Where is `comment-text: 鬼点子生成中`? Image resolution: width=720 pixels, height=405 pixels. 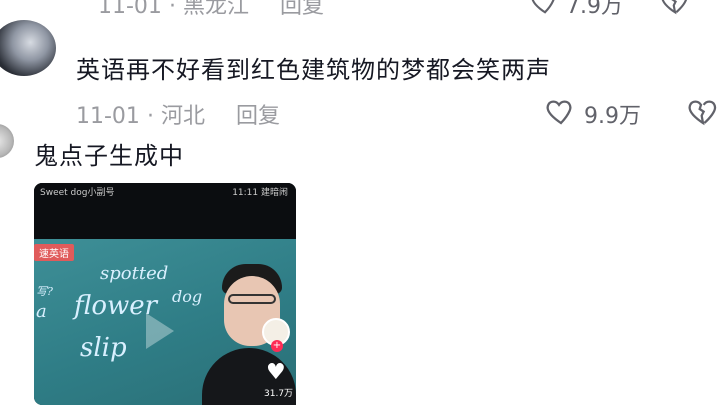 comment-text: 鬼点子生成中 is located at coordinates (109, 156).